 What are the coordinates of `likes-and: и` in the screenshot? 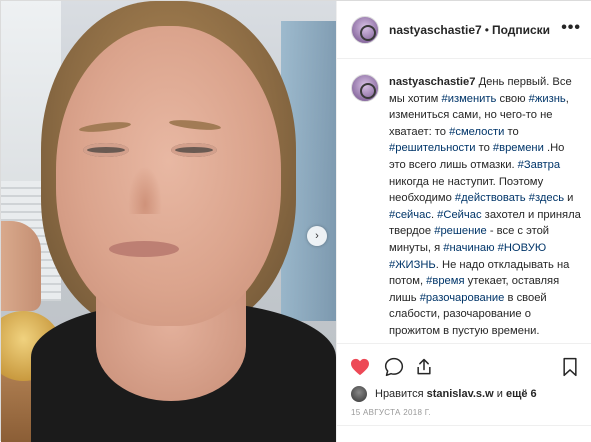 It's located at (499, 394).